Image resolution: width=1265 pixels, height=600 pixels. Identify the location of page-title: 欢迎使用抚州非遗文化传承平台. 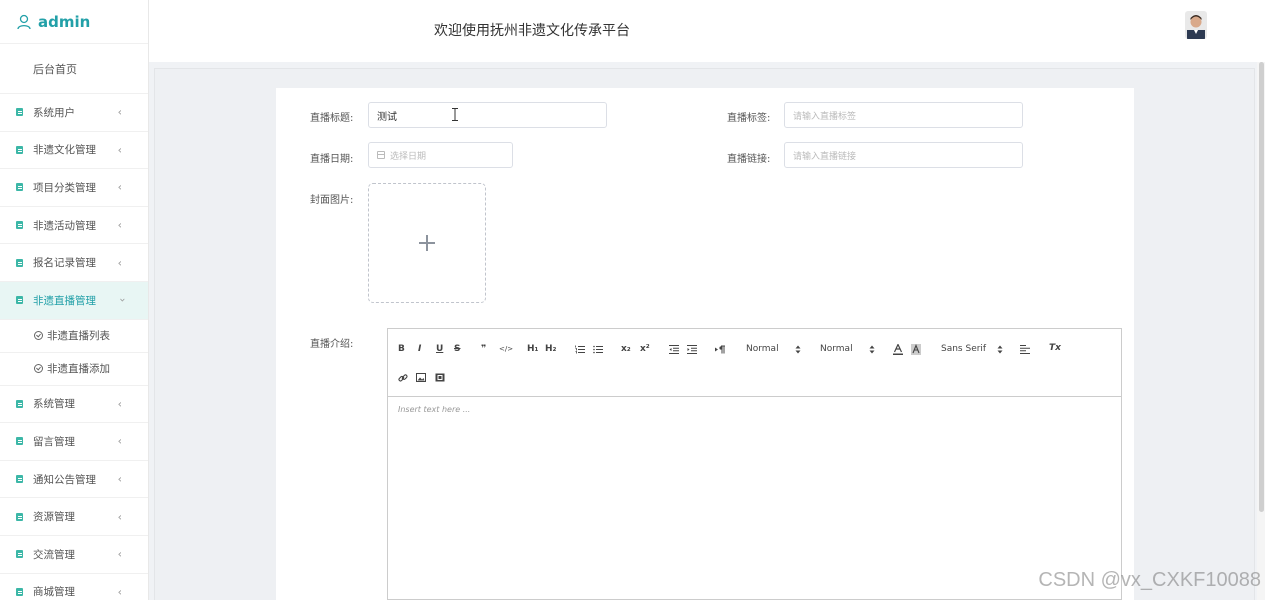
(532, 31).